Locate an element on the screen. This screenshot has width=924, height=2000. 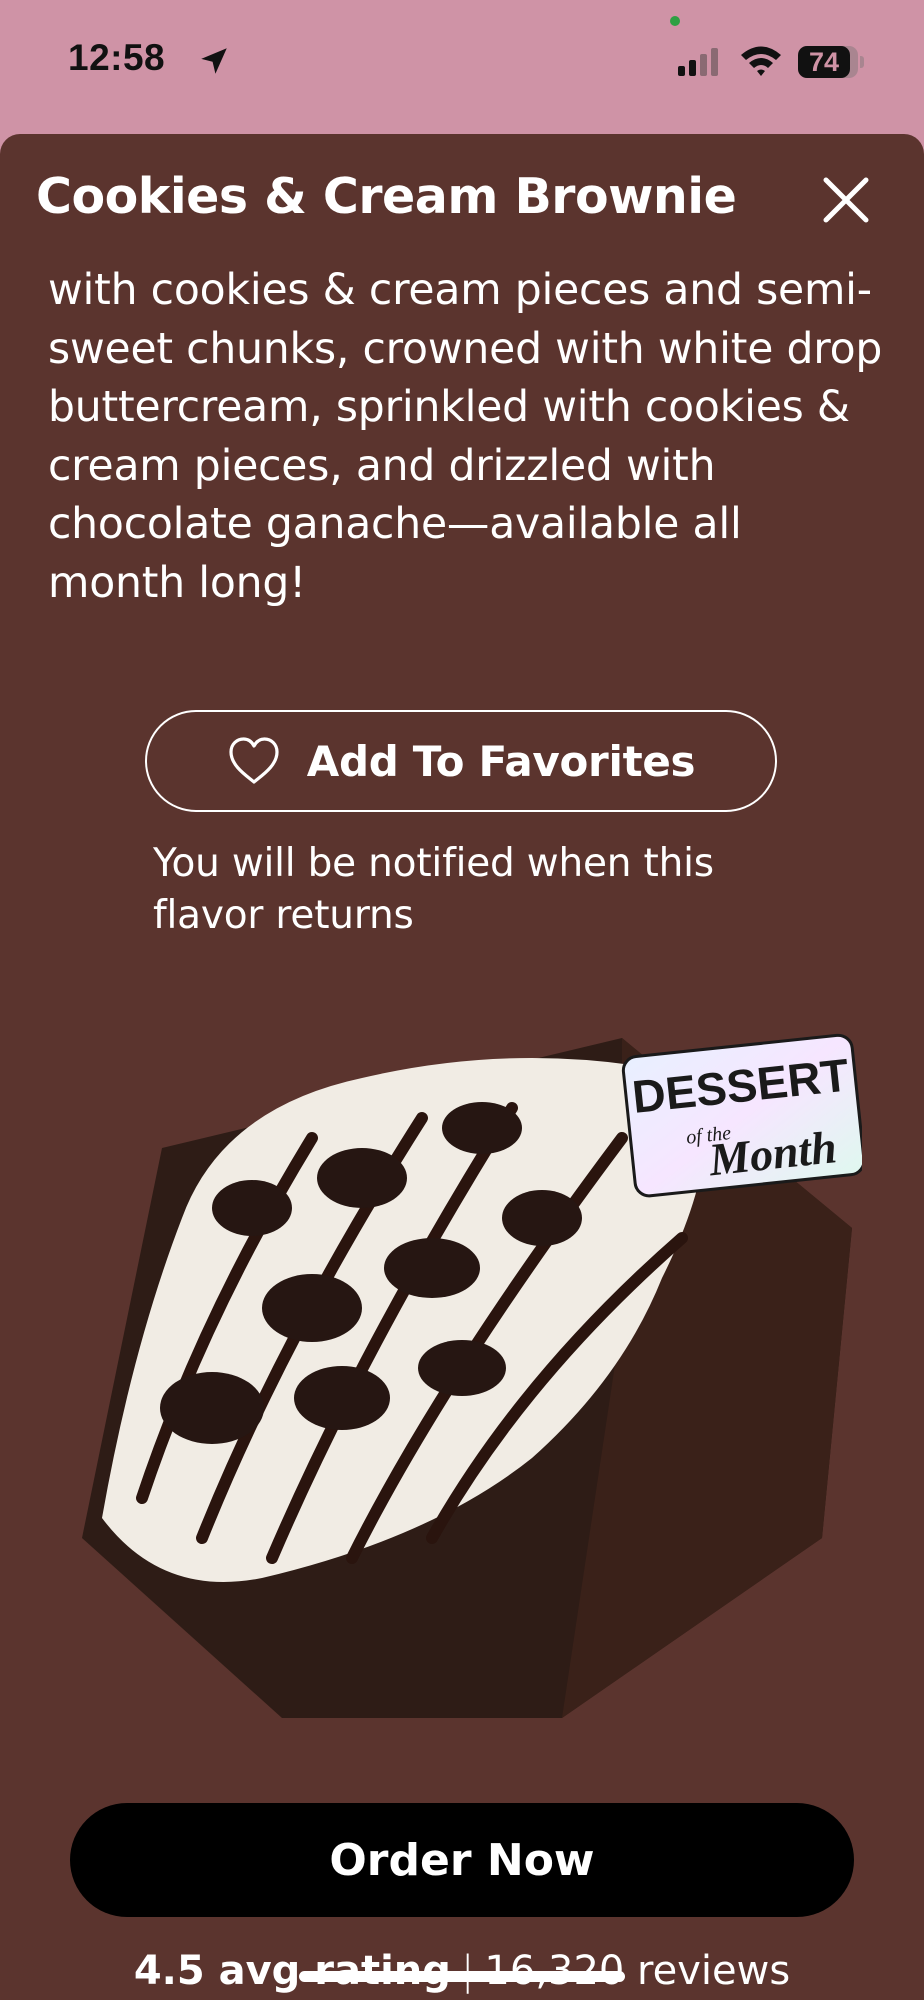
add-to-favorites-button: Add To Favorites is located at coordinates (461, 761).